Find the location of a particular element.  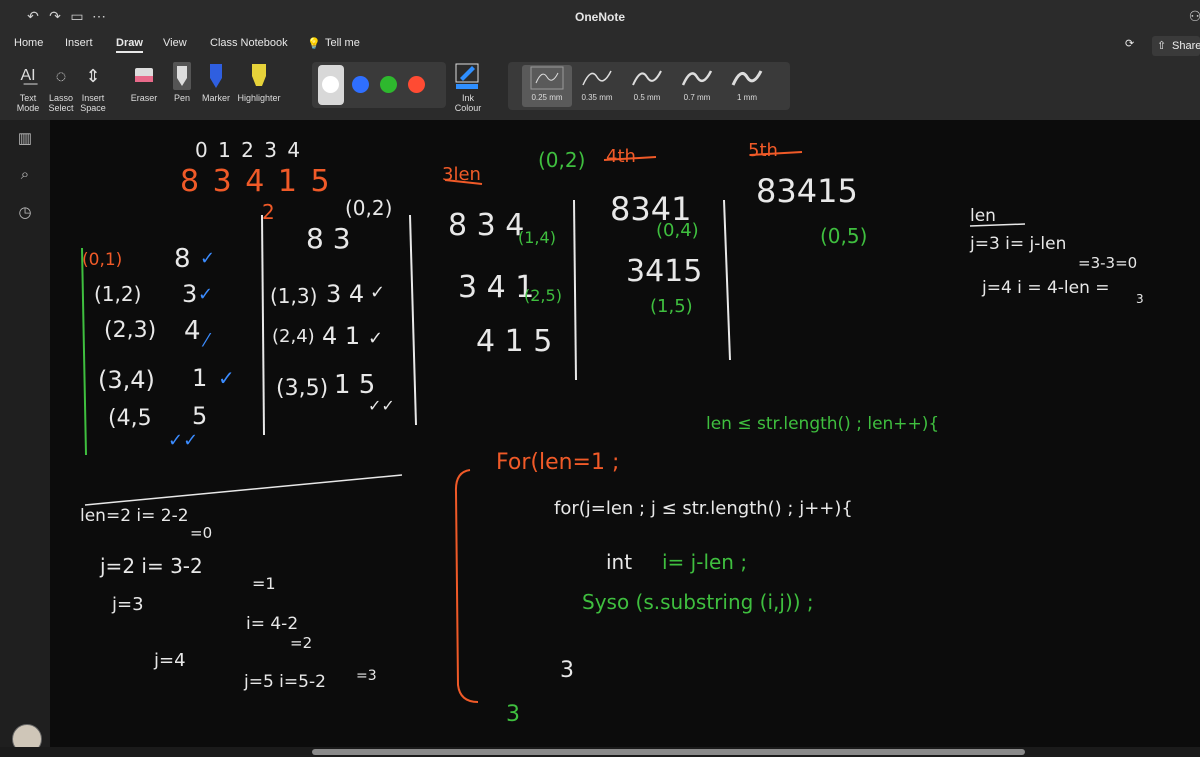

lasso-select-button: ◌ Lasso Select is located at coordinates (61, 87).